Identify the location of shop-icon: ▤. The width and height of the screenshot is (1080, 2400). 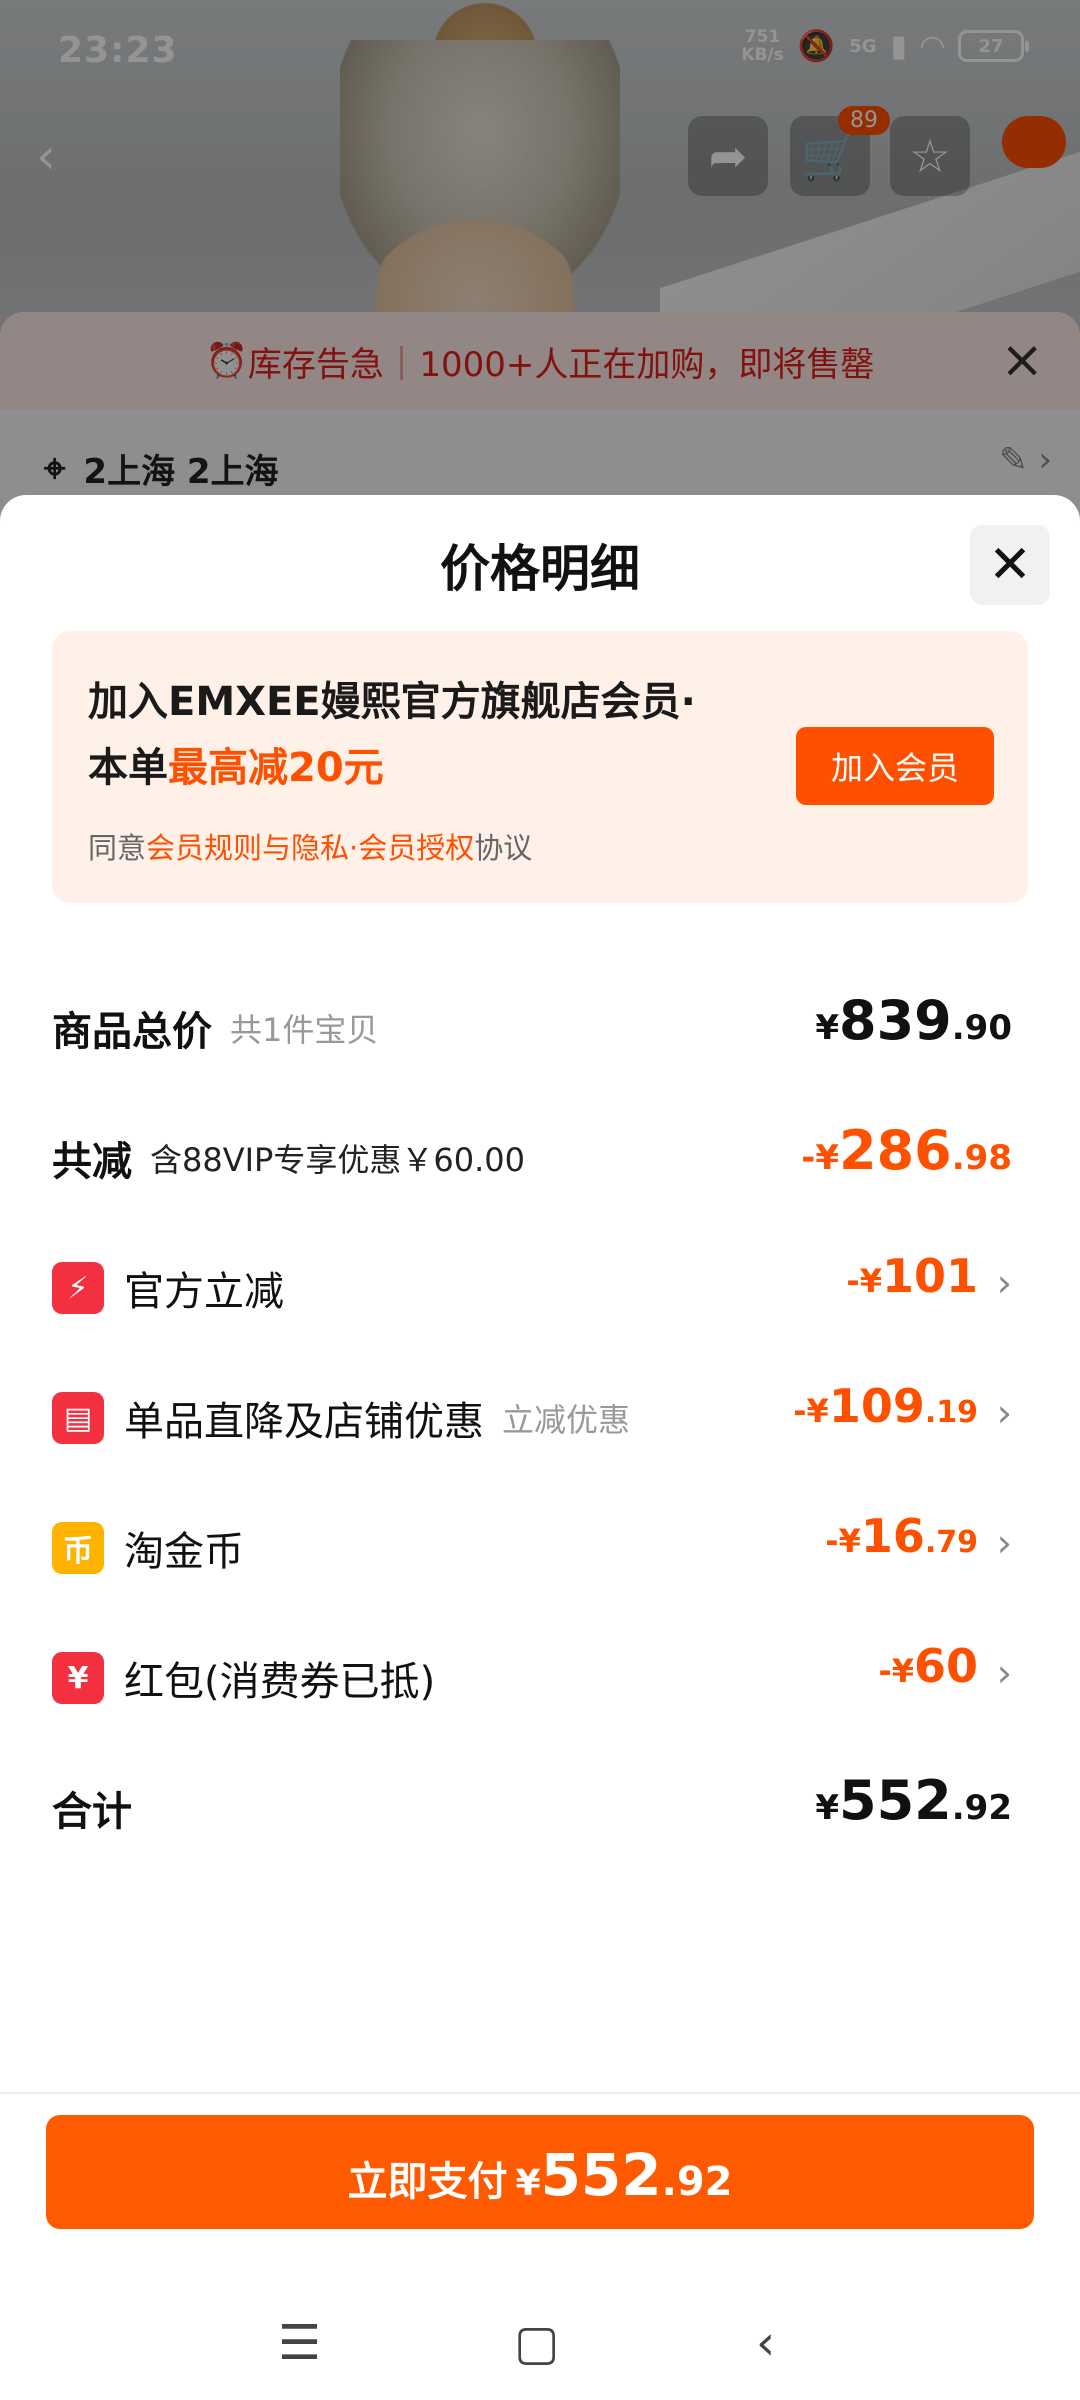
(78, 1418).